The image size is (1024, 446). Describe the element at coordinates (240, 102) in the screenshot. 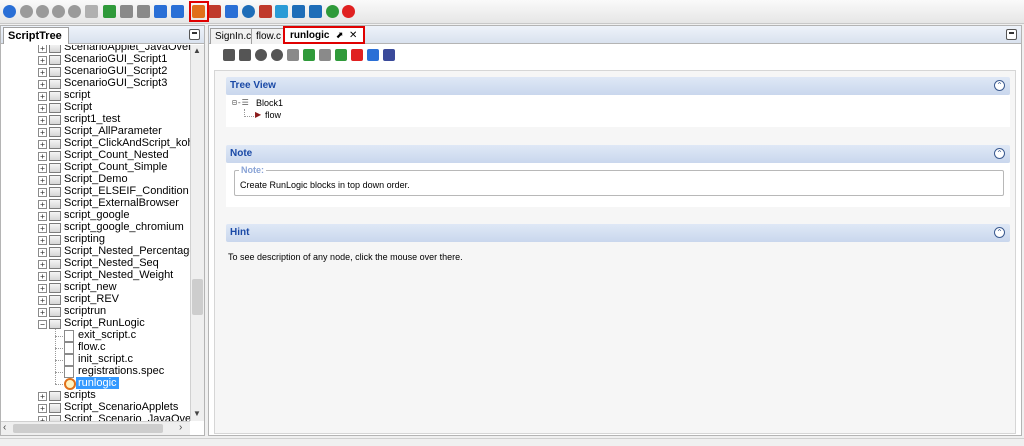

I see `block-expand-icon: ⊟-☰` at that location.